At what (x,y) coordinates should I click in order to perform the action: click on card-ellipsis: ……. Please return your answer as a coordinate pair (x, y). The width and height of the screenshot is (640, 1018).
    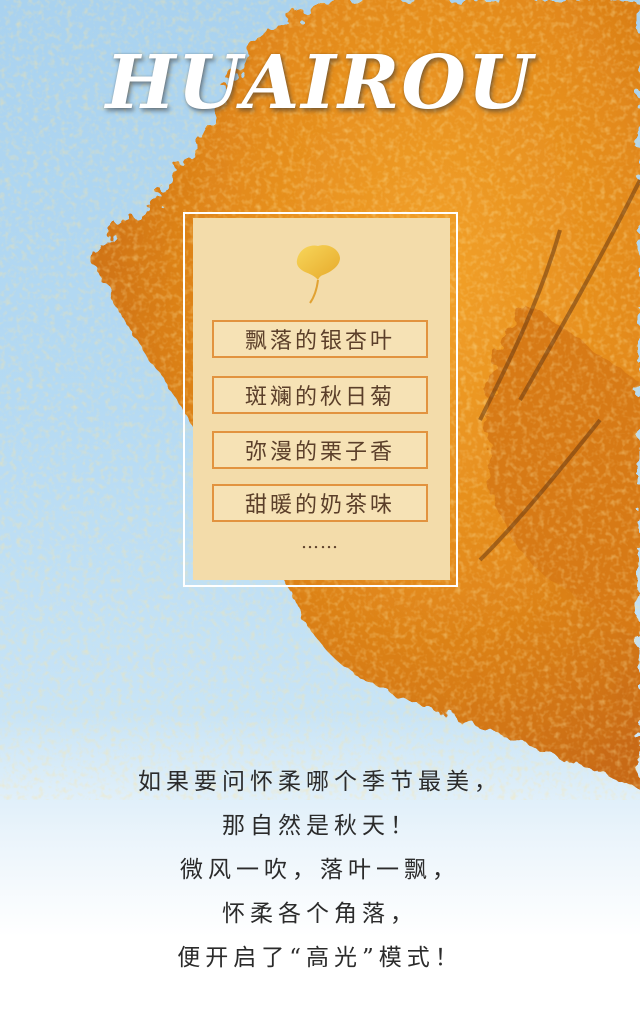
    Looking at the image, I should click on (320, 542).